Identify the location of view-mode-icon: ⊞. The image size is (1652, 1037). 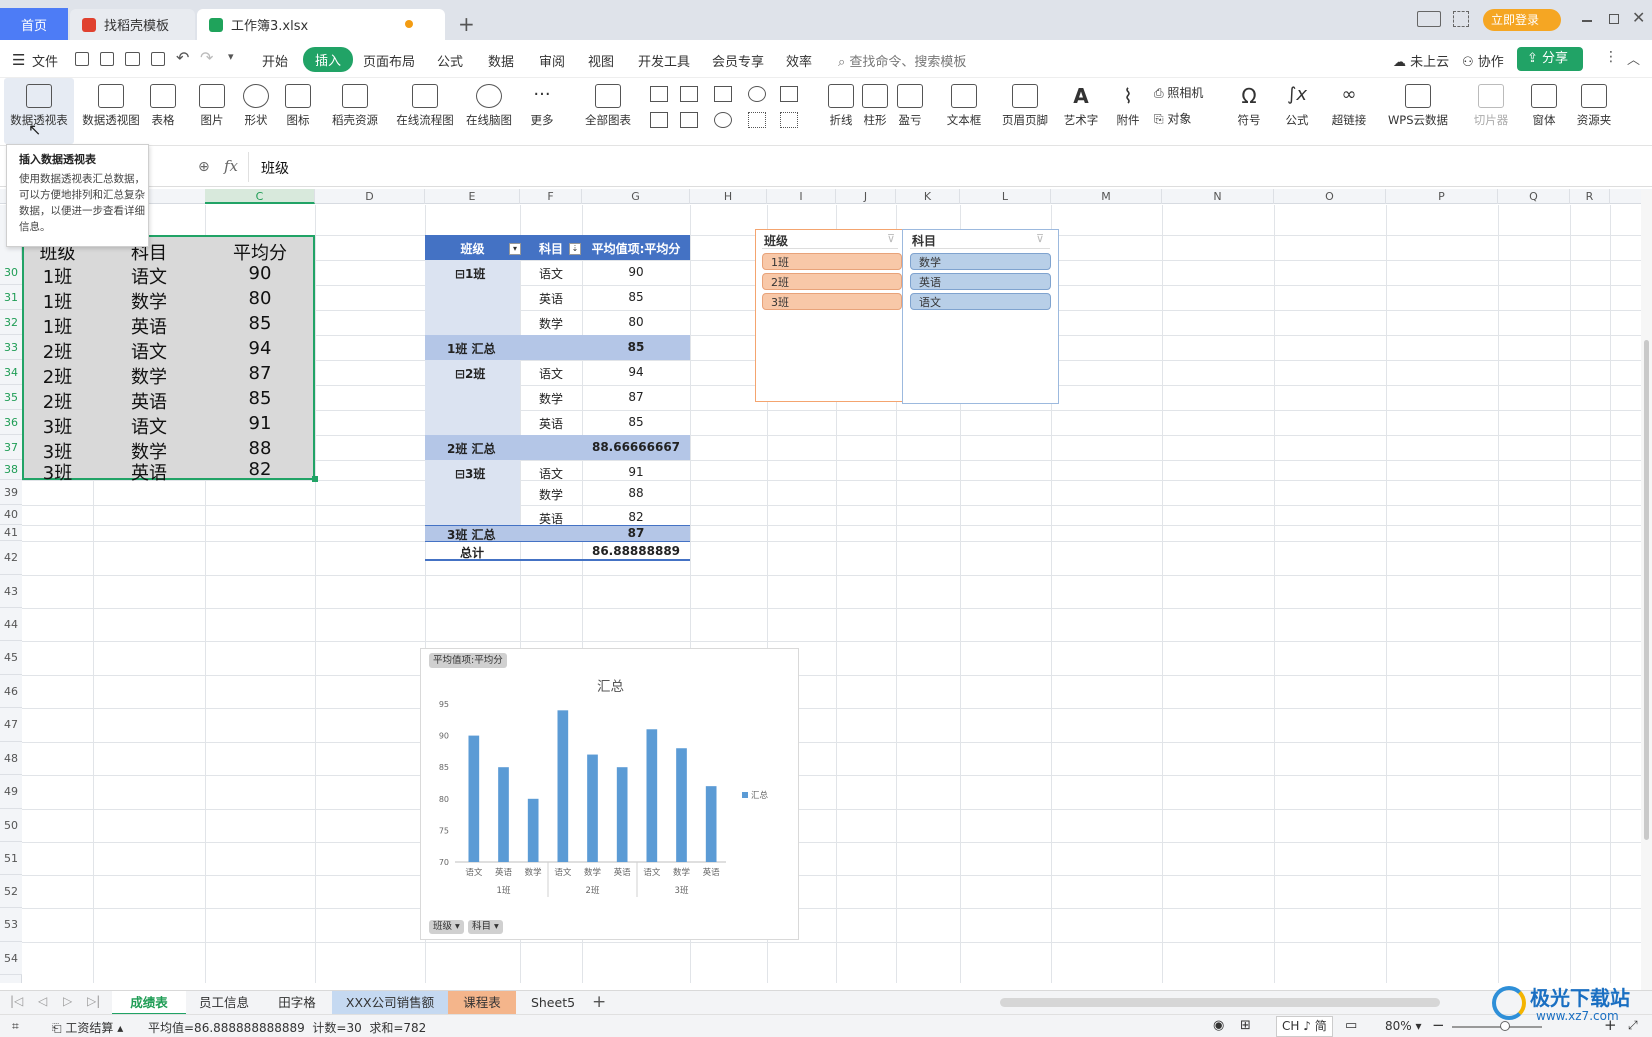
(1245, 1025).